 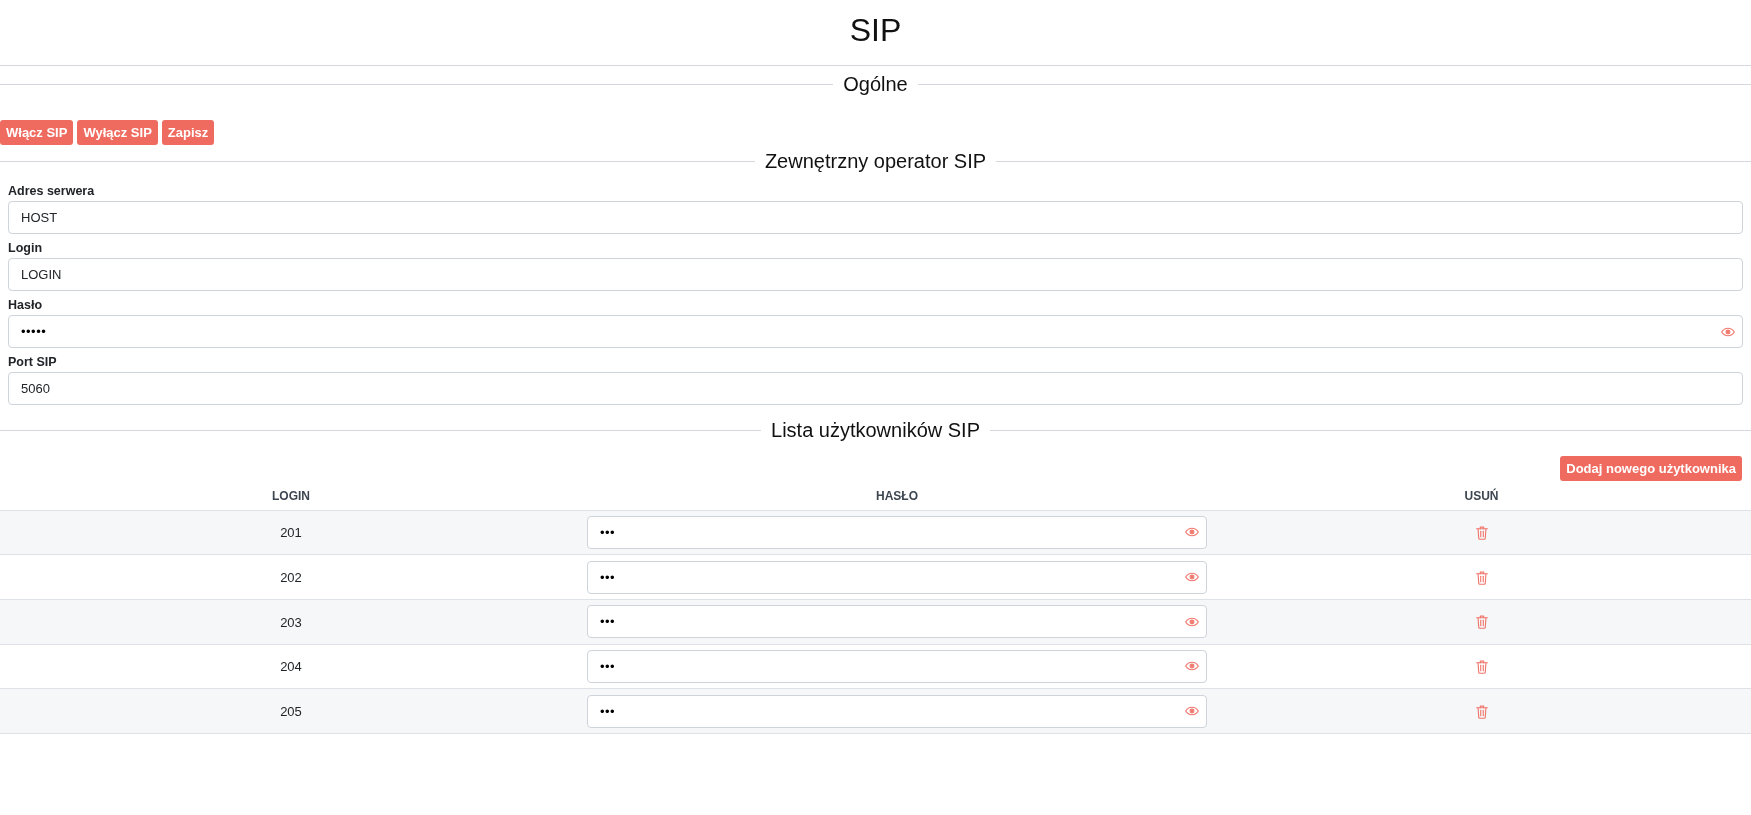 I want to click on text-field: LOGIN, so click(x=875, y=274).